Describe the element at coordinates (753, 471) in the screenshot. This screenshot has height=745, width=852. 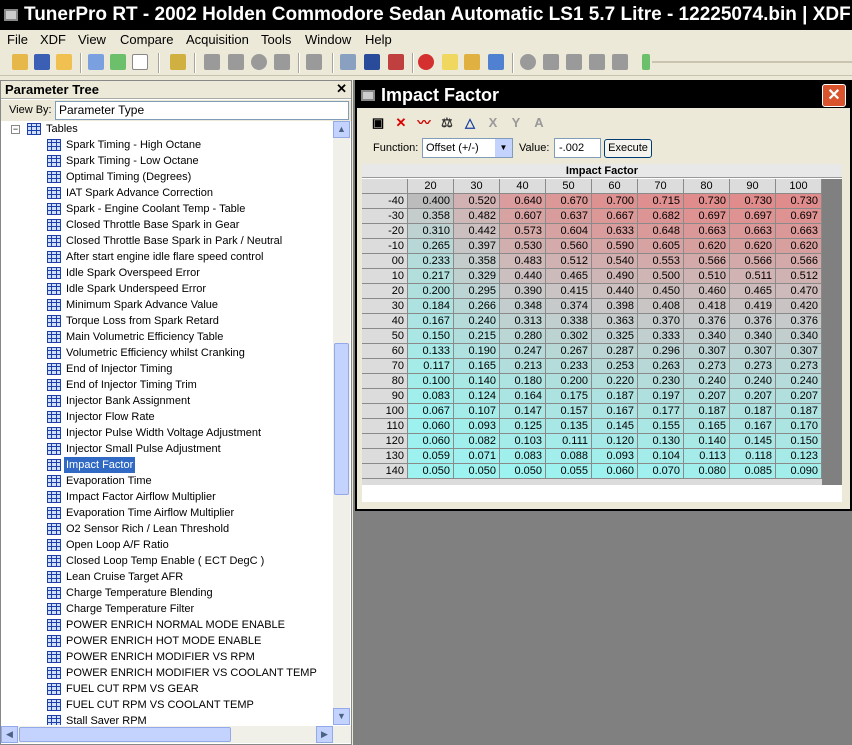
I see `table-cell: 0.085` at that location.